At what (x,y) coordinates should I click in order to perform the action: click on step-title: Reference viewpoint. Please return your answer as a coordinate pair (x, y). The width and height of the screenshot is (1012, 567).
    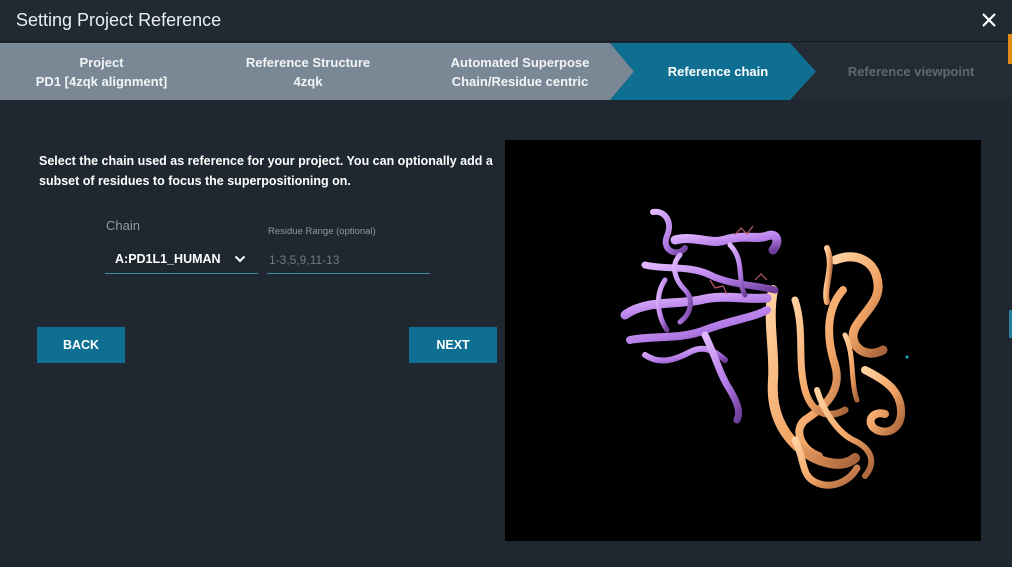
    Looking at the image, I should click on (911, 71).